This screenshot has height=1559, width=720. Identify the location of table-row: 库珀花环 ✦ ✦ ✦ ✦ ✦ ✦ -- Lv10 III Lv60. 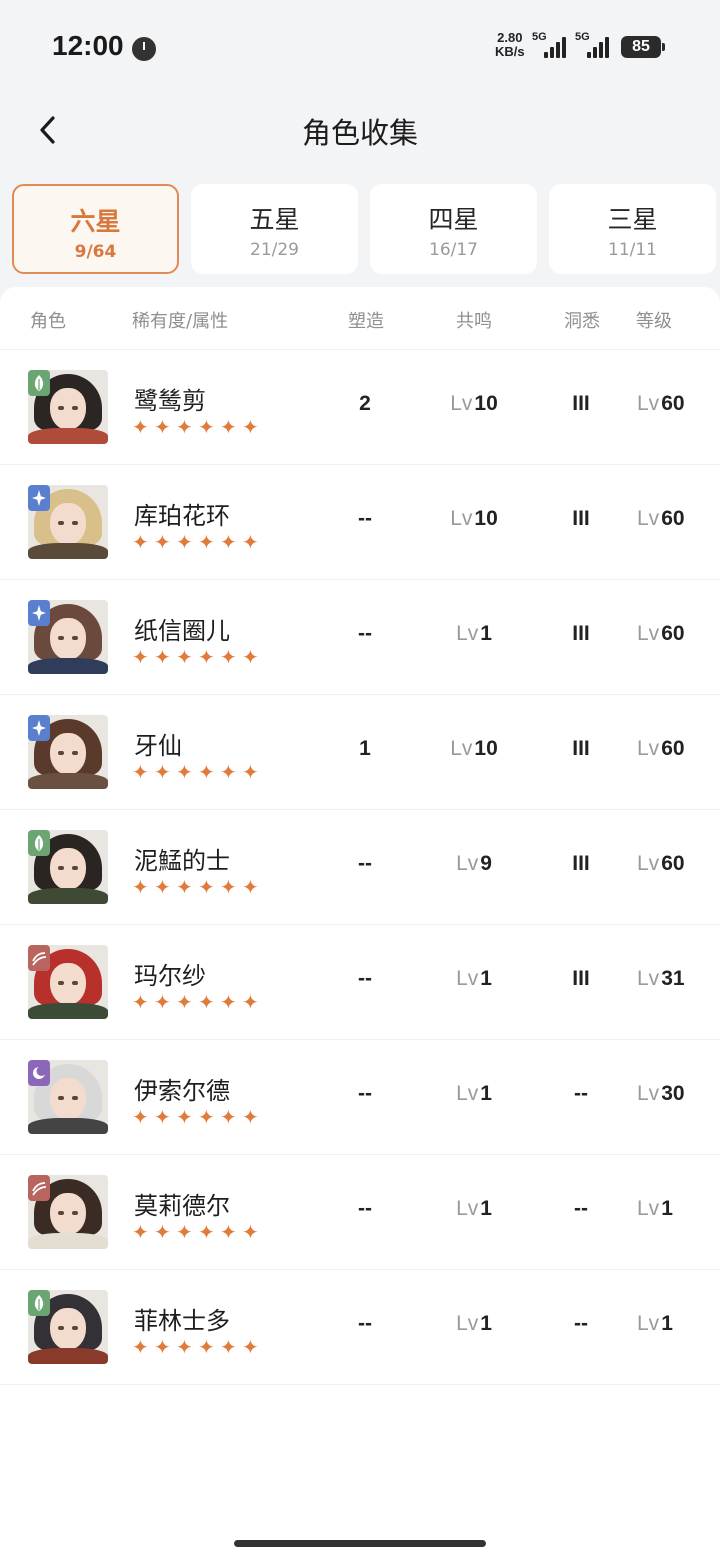
(360, 522).